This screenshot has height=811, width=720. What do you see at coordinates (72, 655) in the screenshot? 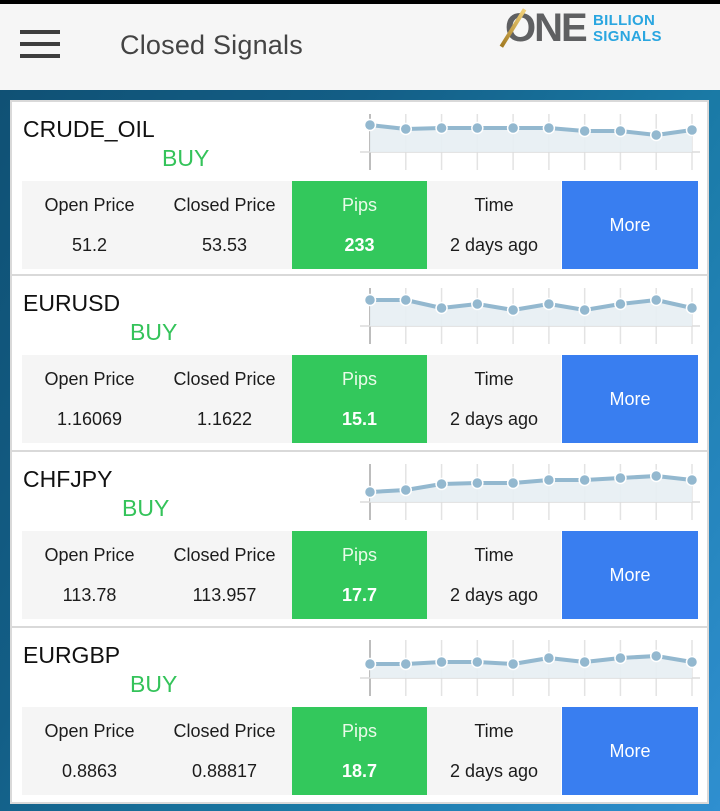
I see `signal-symbol: EURGBP` at bounding box center [72, 655].